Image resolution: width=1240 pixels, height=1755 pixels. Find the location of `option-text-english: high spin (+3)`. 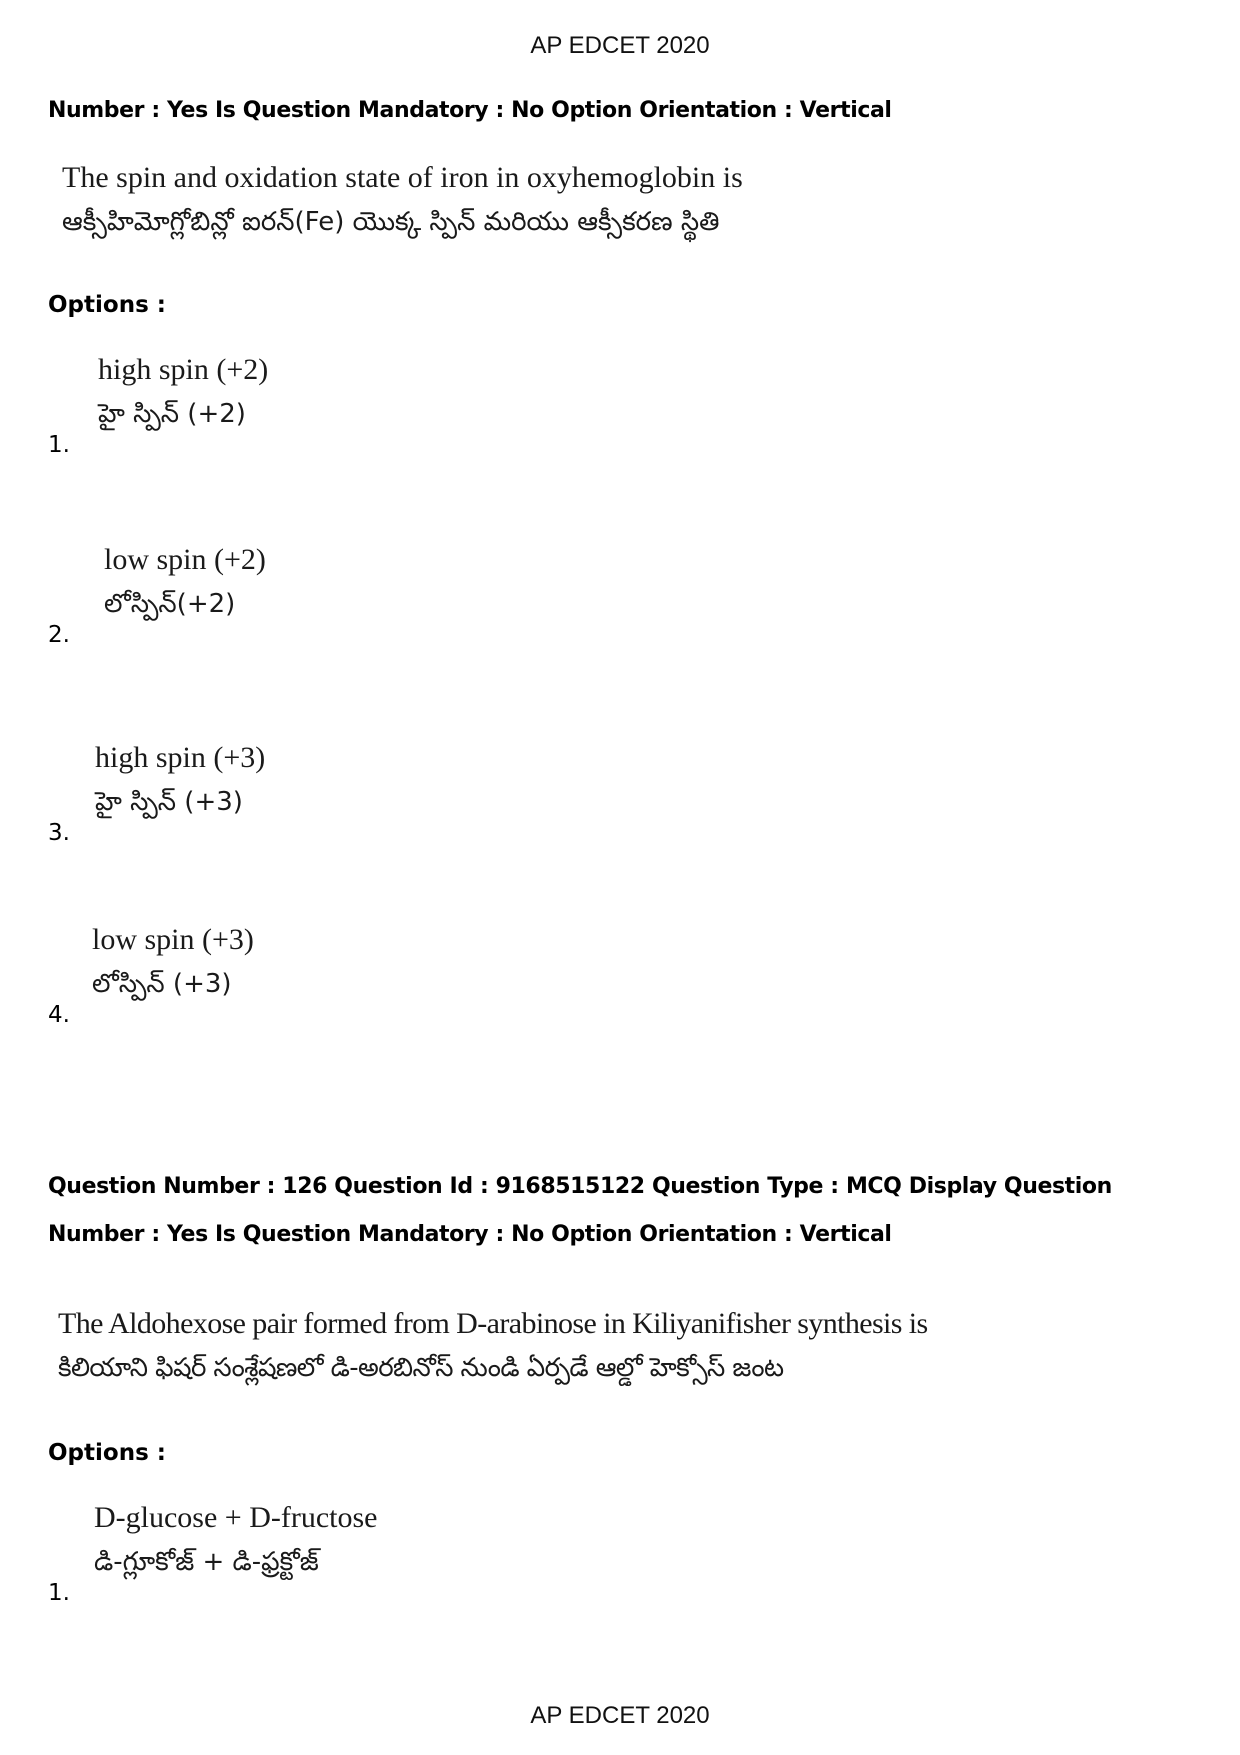

option-text-english: high spin (+3) is located at coordinates (180, 757).